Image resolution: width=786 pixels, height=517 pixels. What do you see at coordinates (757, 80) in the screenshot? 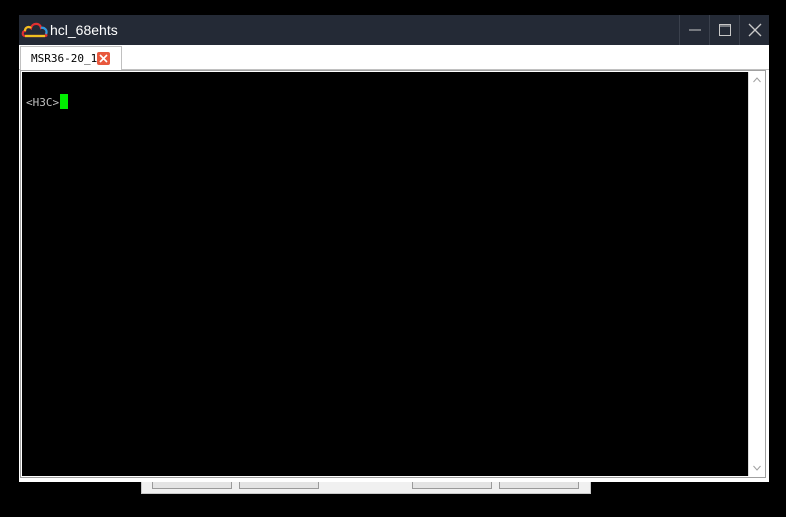
I see `scroll-up-button` at bounding box center [757, 80].